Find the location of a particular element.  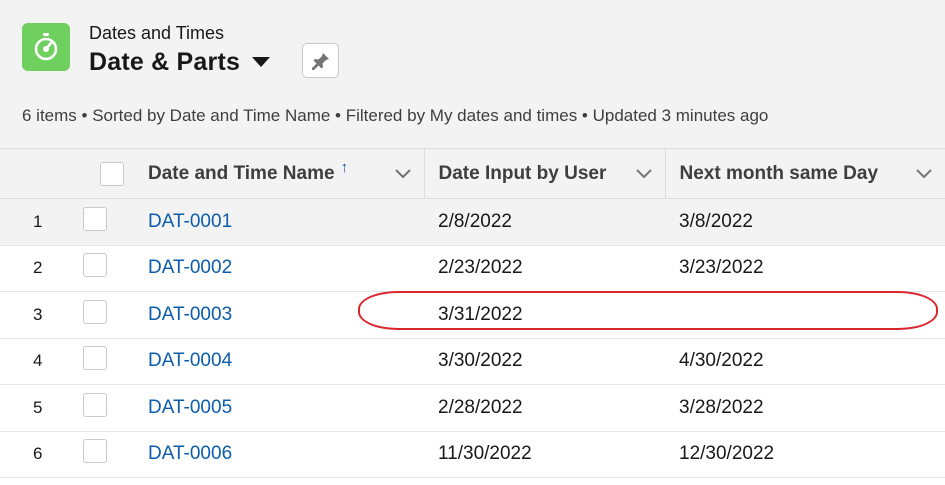

column-header-name: Date and Time Name ↑ is located at coordinates (279, 173).